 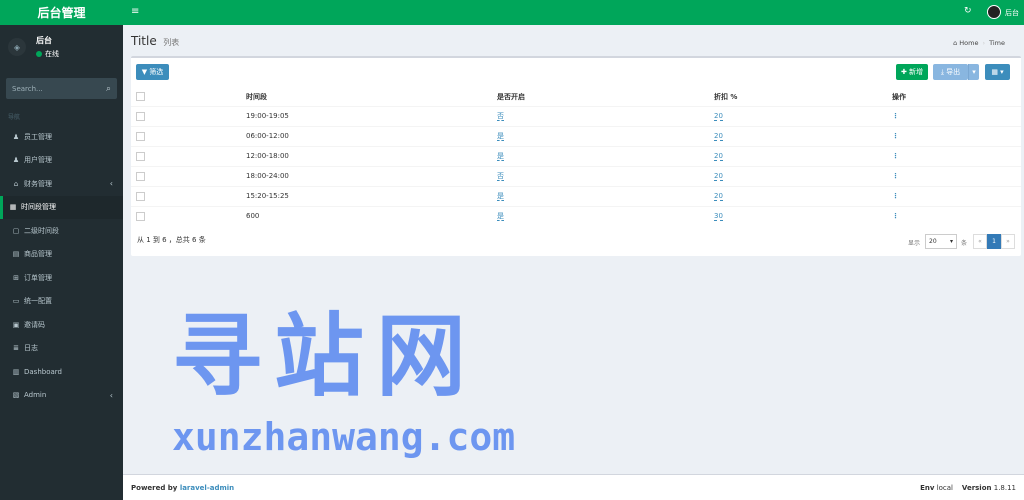 What do you see at coordinates (207, 488) in the screenshot?
I see `laravel-admin-link: laravel-admin` at bounding box center [207, 488].